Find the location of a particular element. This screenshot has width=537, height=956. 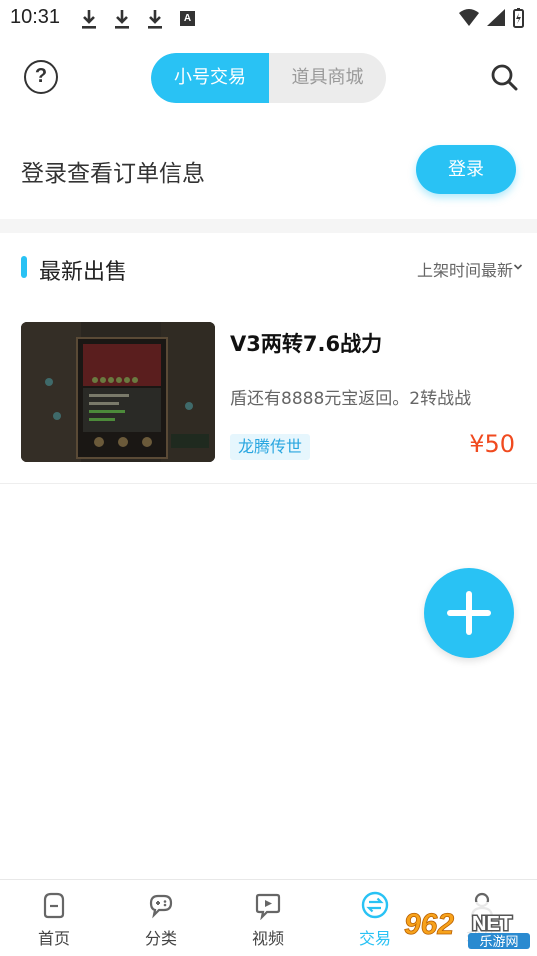

962-watermark-logo: 962 NET 乐游网 is located at coordinates (466, 926).